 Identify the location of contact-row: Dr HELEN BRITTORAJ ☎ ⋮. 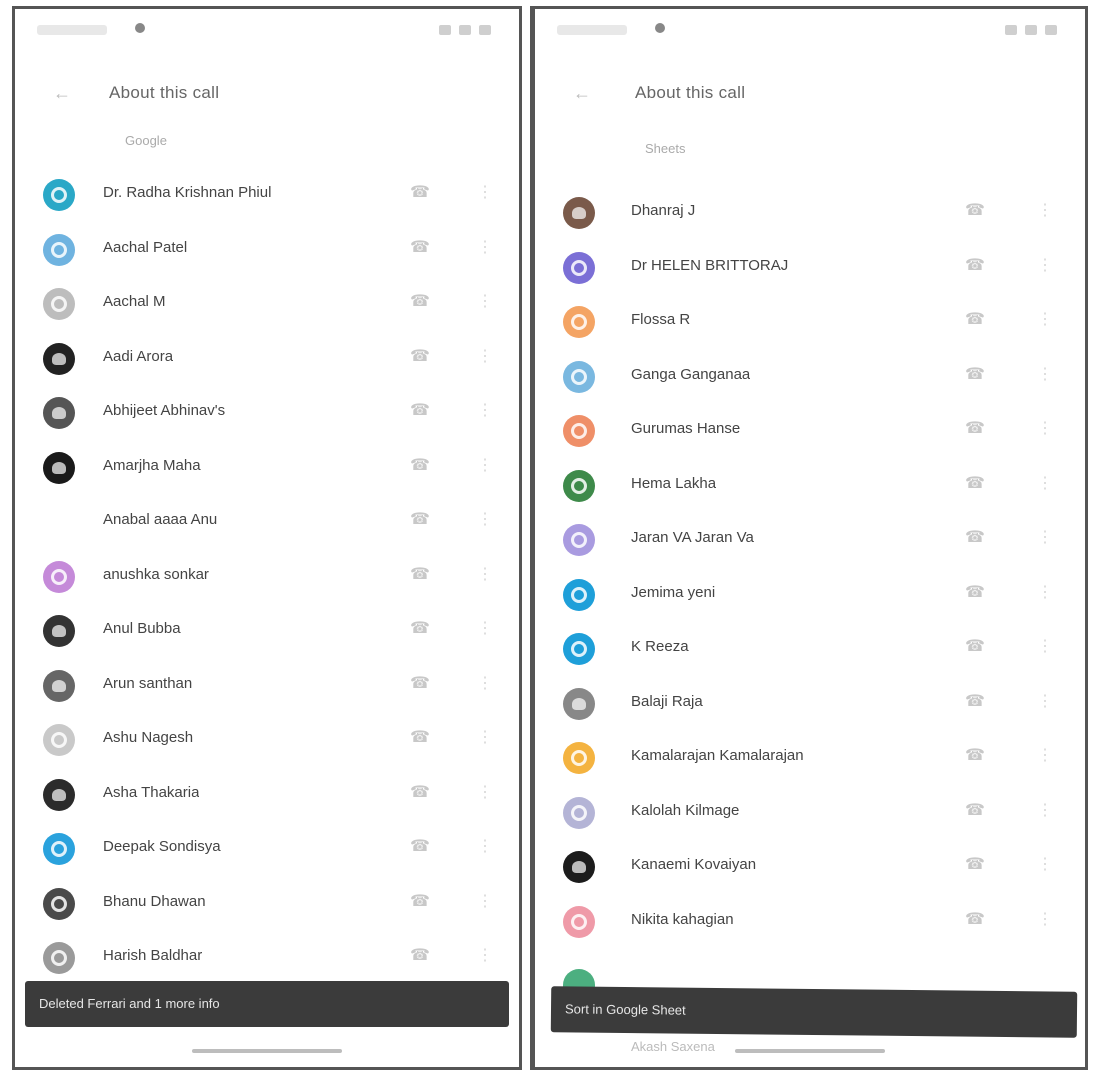
(810, 267).